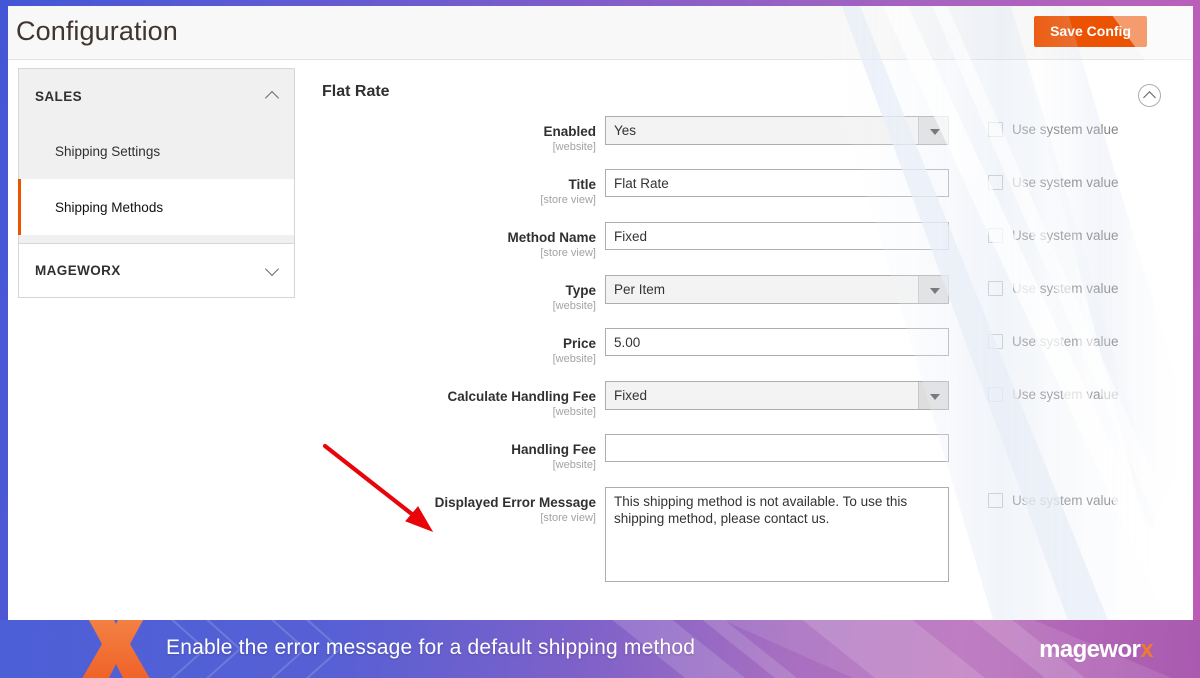  I want to click on use-system-value-method-name: Use system value, so click(1053, 235).